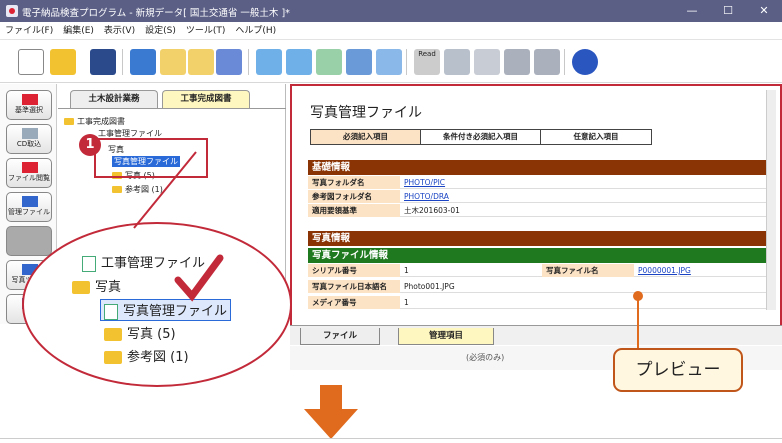 The height and width of the screenshot is (443, 782). I want to click on management-file-button: 管理ファイル, so click(29, 207).